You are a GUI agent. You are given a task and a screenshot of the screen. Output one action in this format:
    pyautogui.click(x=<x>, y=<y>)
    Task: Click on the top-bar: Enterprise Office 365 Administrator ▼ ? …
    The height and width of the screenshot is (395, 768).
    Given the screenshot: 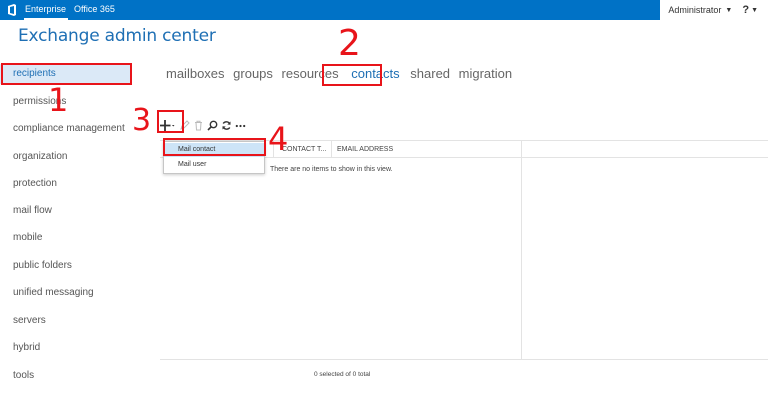 What is the action you would take?
    pyautogui.click(x=384, y=10)
    